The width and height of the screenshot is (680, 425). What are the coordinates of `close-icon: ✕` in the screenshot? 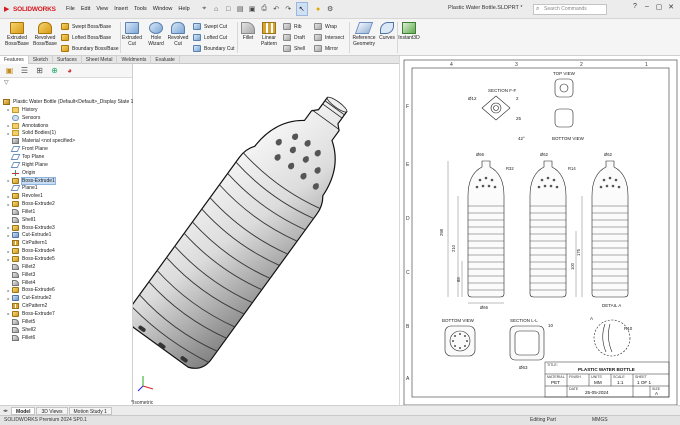 It's located at (671, 7).